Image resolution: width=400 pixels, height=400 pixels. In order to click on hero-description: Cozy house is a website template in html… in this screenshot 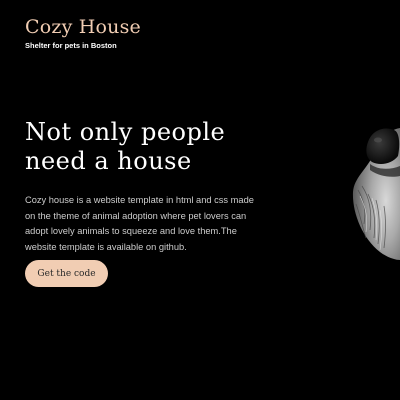, I will do `click(139, 223)`.